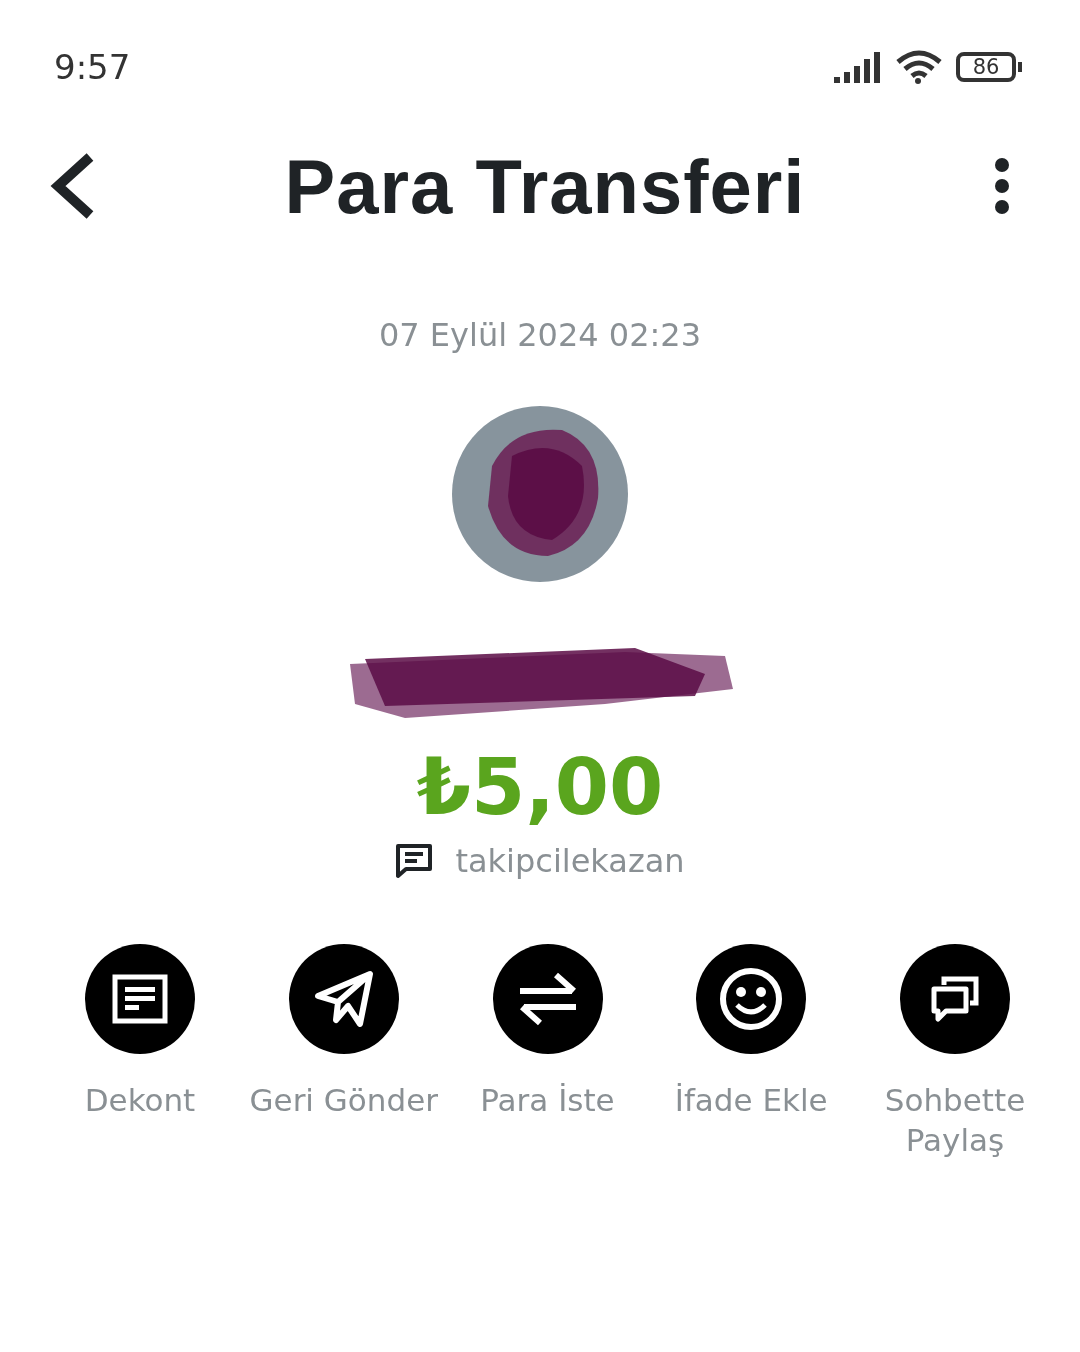  I want to click on transfer-amount: ₺5,00, so click(540, 787).